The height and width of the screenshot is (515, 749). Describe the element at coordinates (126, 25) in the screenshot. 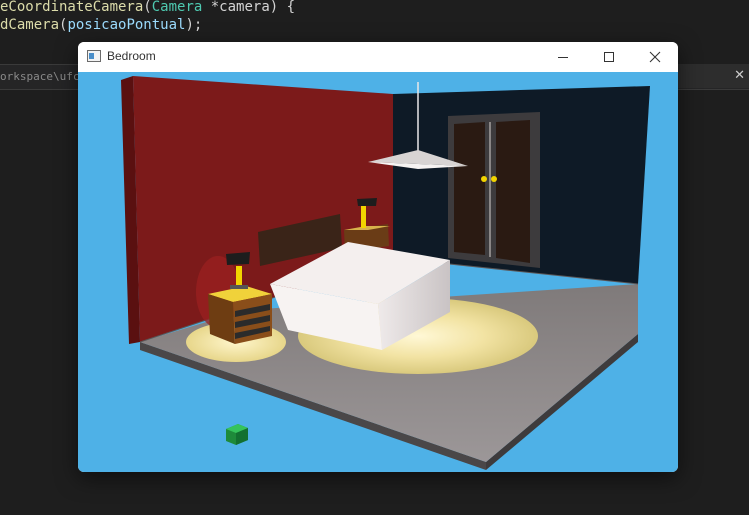

I see `argument: posicaoPontual` at that location.